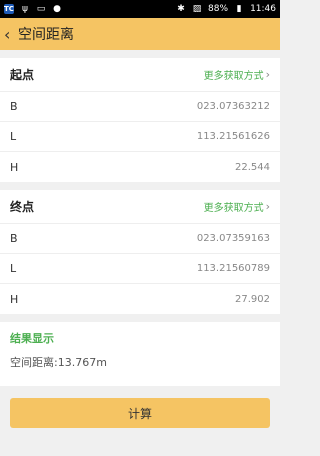  What do you see at coordinates (252, 167) in the screenshot?
I see `start-h-value: 22.544` at bounding box center [252, 167].